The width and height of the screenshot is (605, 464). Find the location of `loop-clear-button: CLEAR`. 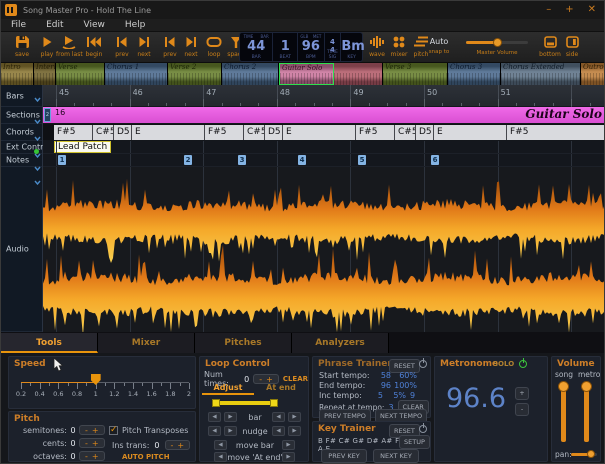

loop-clear-button: CLEAR is located at coordinates (295, 379).